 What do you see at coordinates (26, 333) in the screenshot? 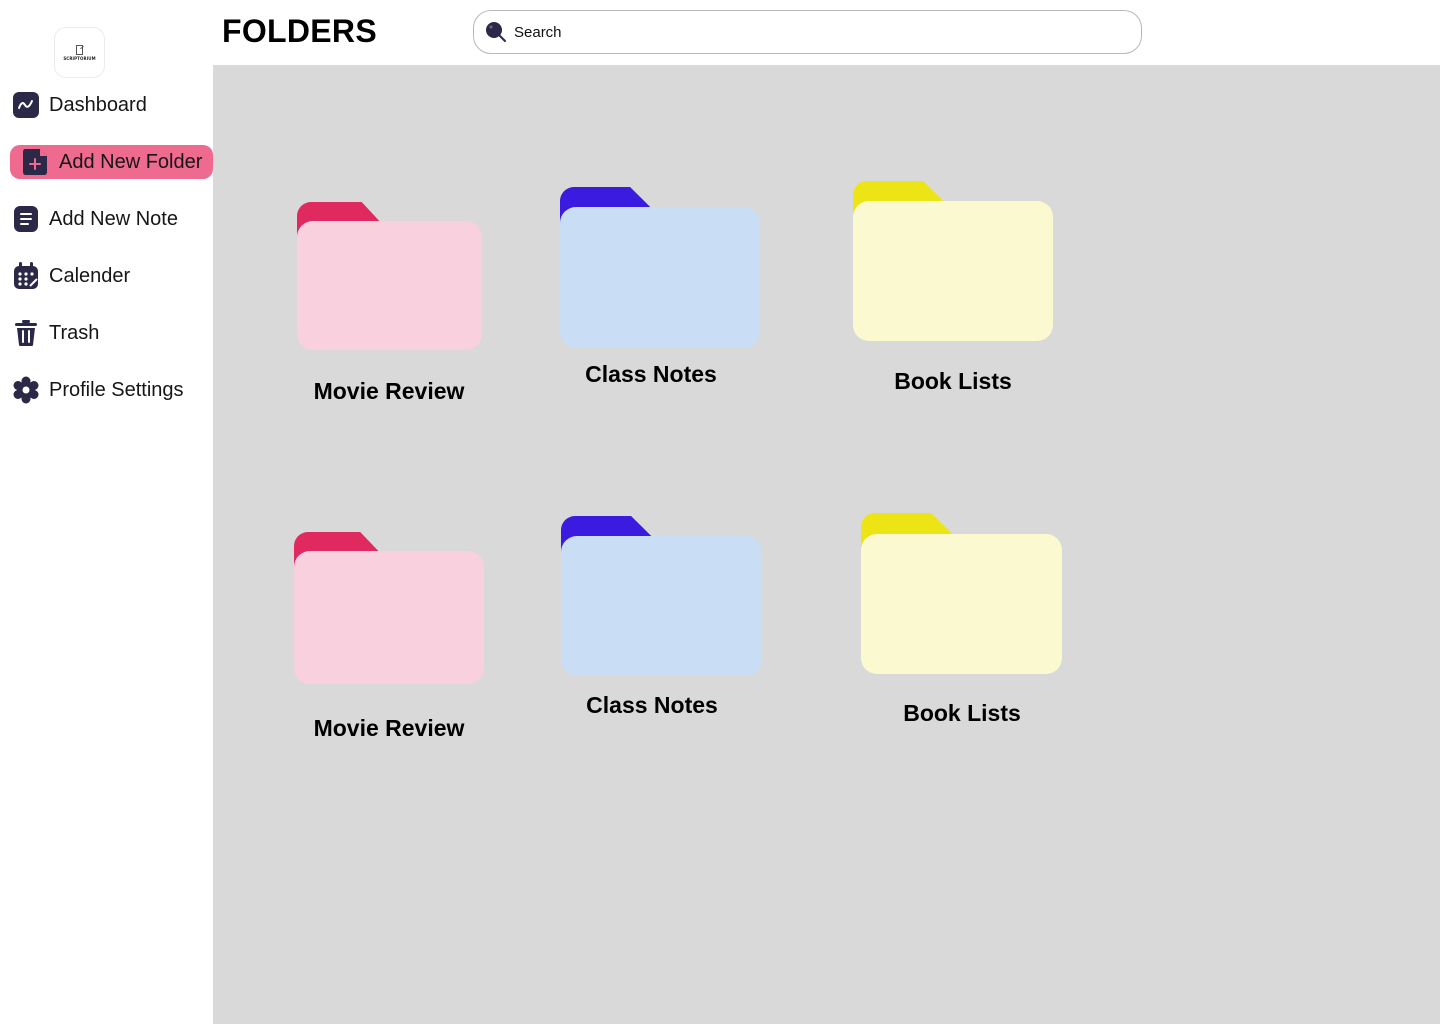
I see `trash-icon` at bounding box center [26, 333].